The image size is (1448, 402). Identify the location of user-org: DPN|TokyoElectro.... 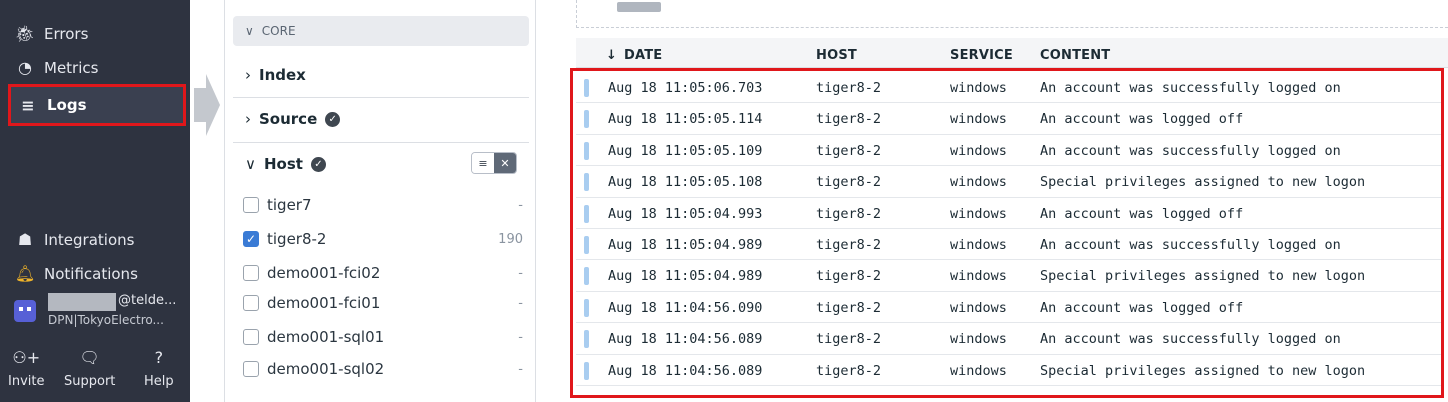
(106, 320).